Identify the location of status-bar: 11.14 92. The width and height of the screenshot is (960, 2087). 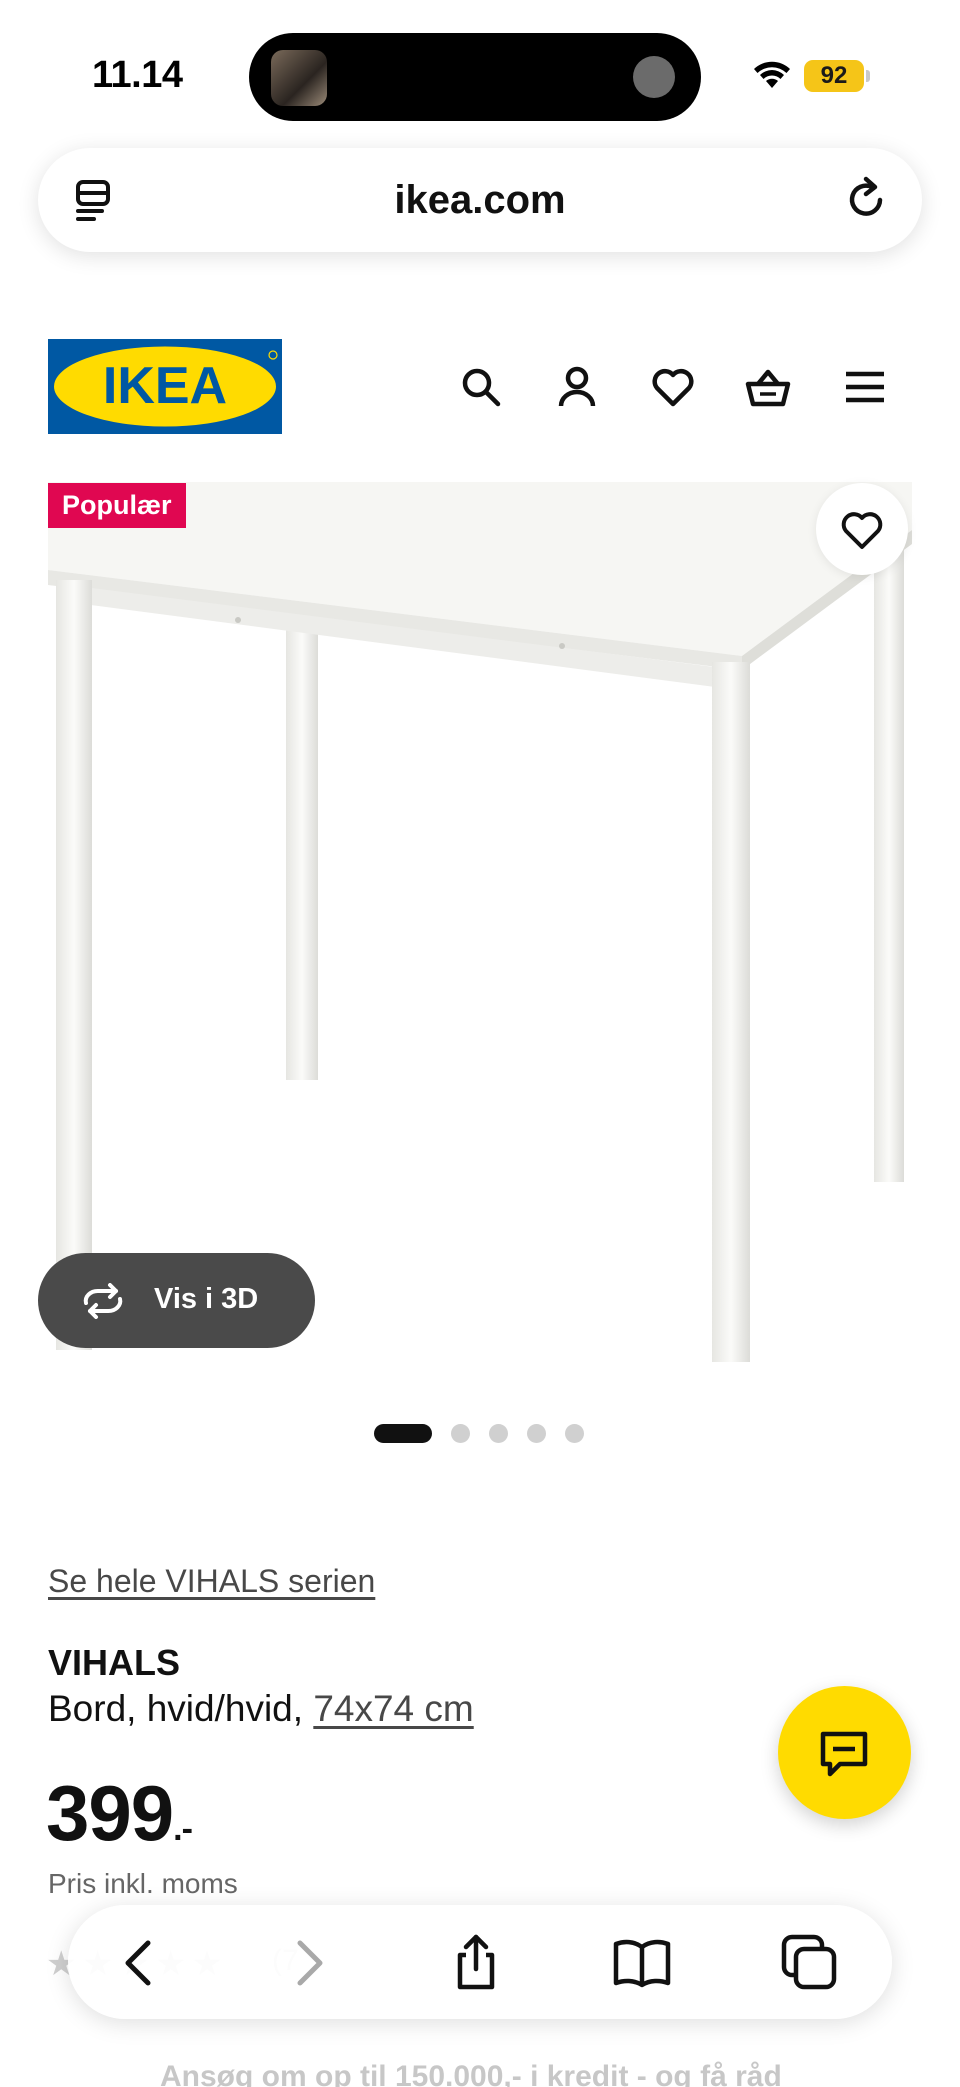
(480, 75).